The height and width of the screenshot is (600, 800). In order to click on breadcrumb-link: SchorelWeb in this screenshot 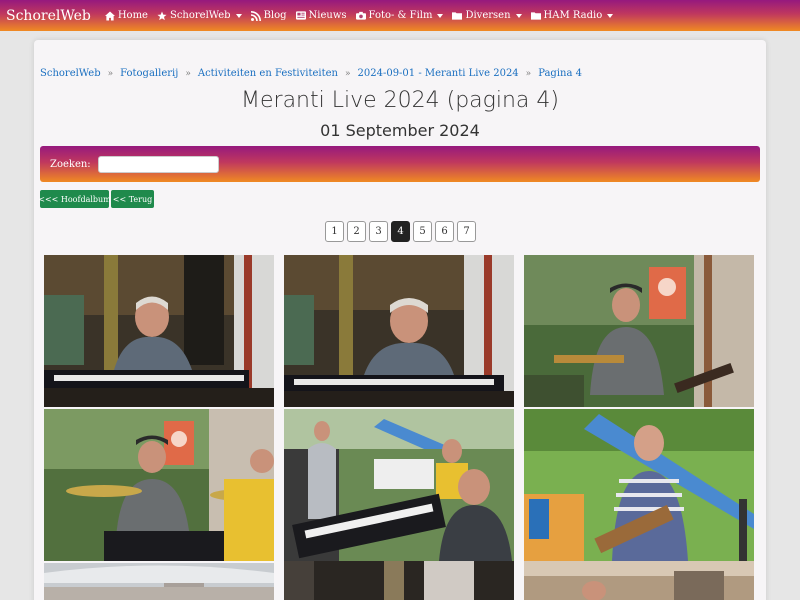, I will do `click(70, 73)`.